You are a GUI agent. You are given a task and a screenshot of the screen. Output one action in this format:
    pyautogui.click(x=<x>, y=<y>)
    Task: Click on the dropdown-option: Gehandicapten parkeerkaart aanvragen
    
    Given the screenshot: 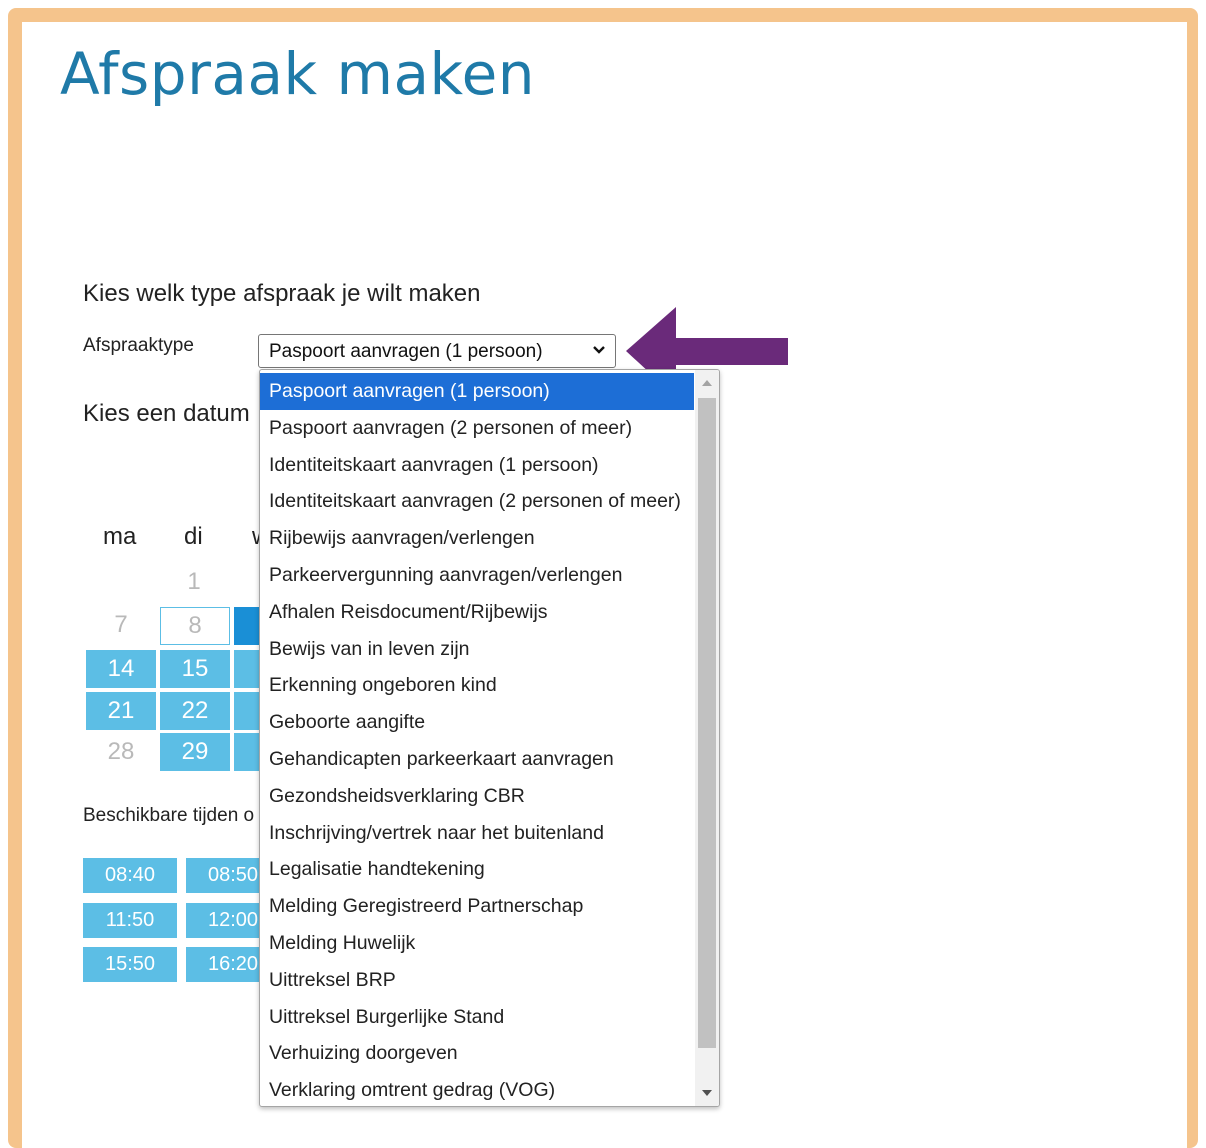 What is the action you would take?
    pyautogui.click(x=477, y=759)
    